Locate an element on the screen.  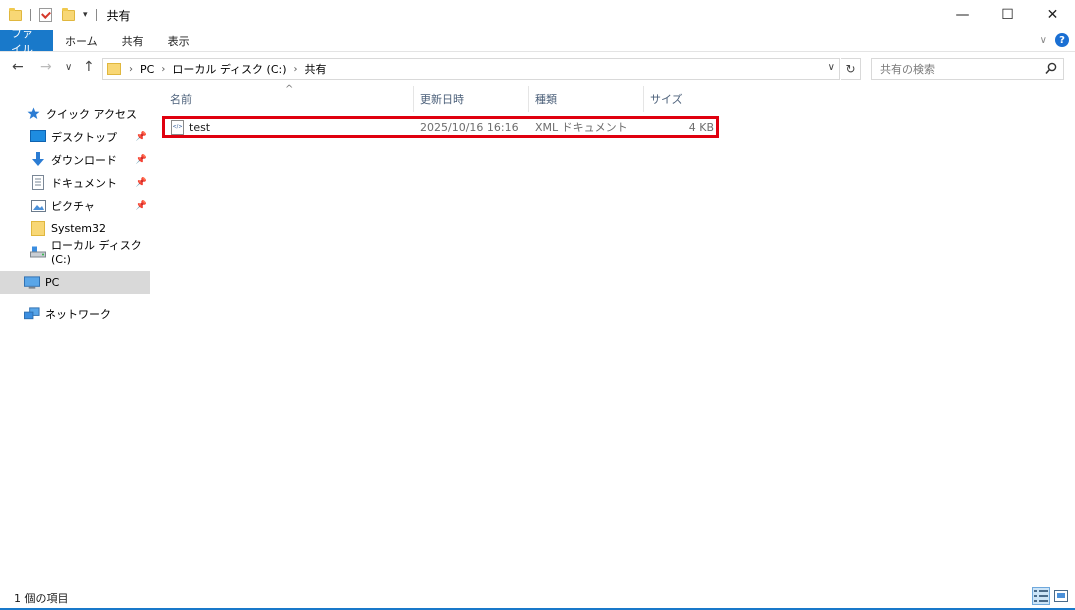
address-row: ← → ∨ ↑ › PC › ローカル ディスク (C:) › 共有 ∨ ↻ is located at coordinates (537, 69).